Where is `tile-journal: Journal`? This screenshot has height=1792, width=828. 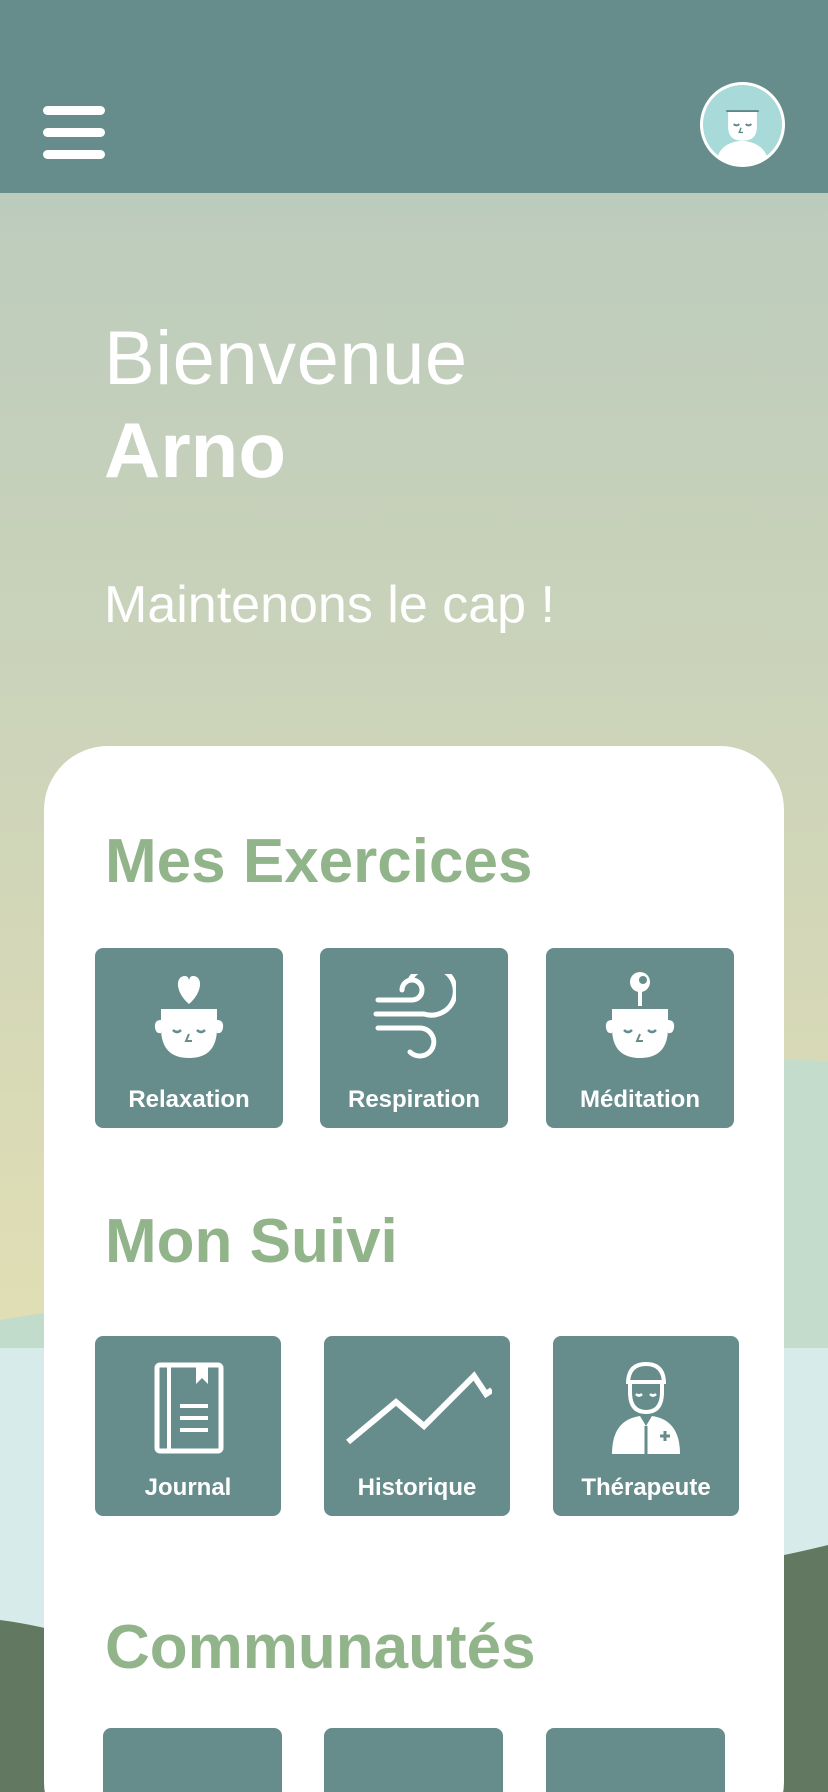 tile-journal: Journal is located at coordinates (188, 1426).